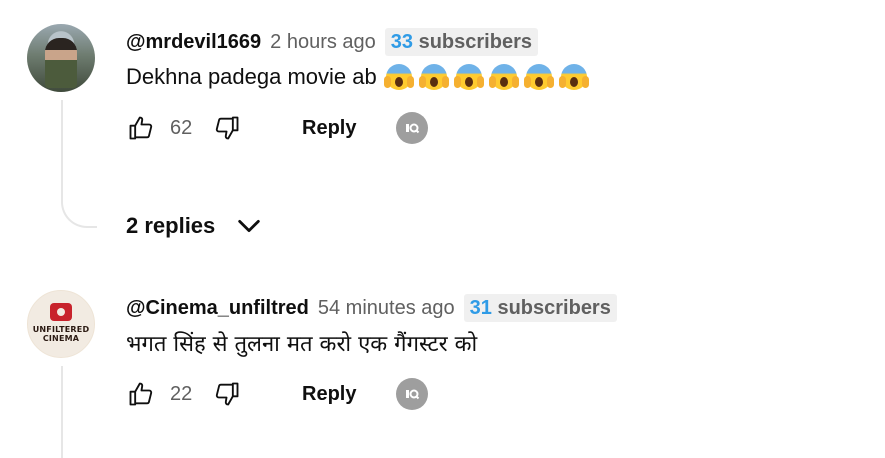 Image resolution: width=885 pixels, height=458 pixels. Describe the element at coordinates (171, 225) in the screenshot. I see `replies-label: 2 replies` at that location.